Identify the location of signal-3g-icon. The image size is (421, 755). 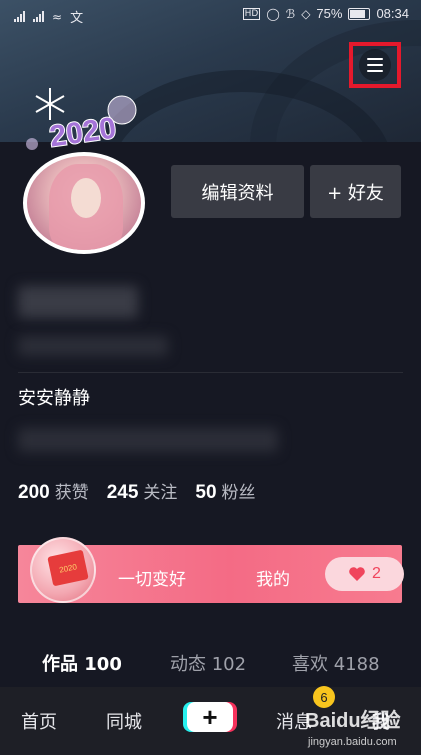
(38, 16).